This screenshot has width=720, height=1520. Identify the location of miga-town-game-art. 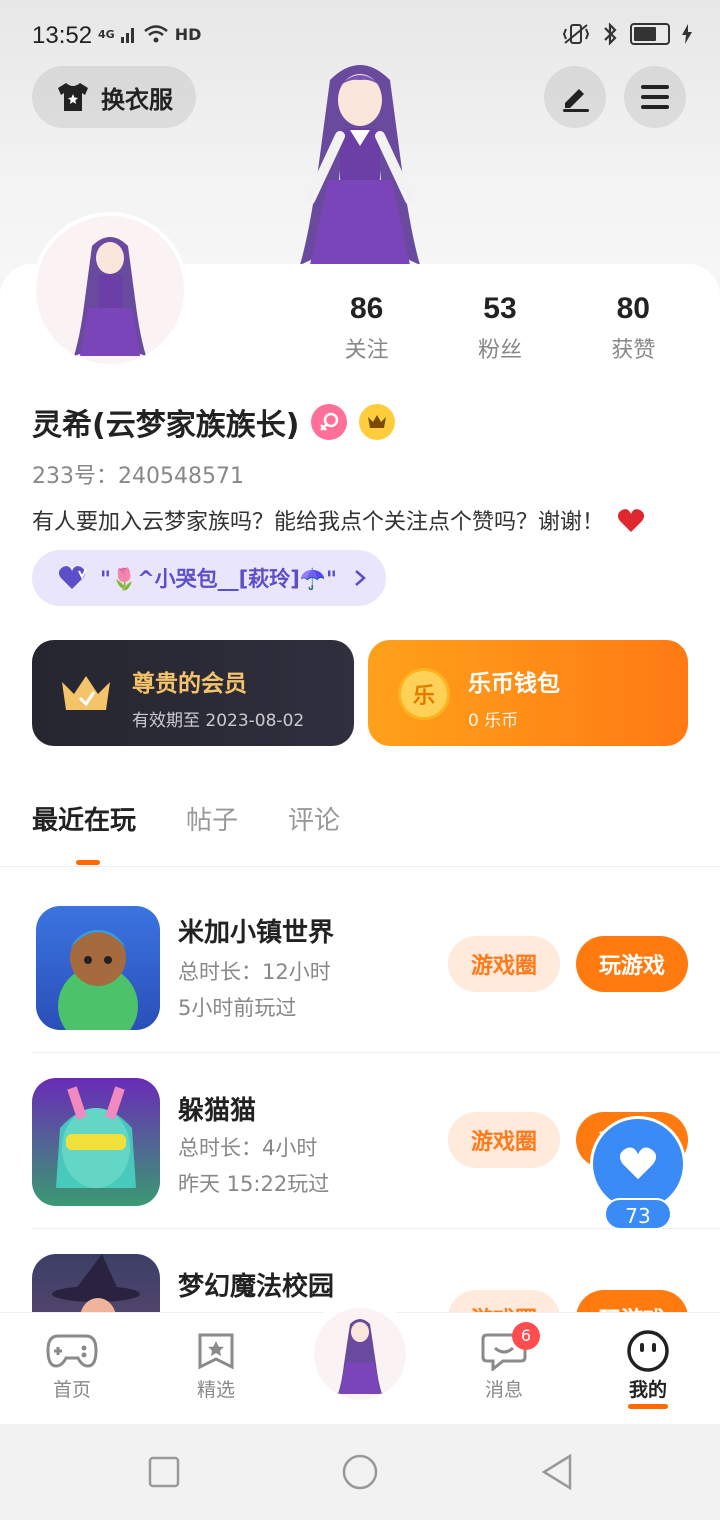
(98, 980).